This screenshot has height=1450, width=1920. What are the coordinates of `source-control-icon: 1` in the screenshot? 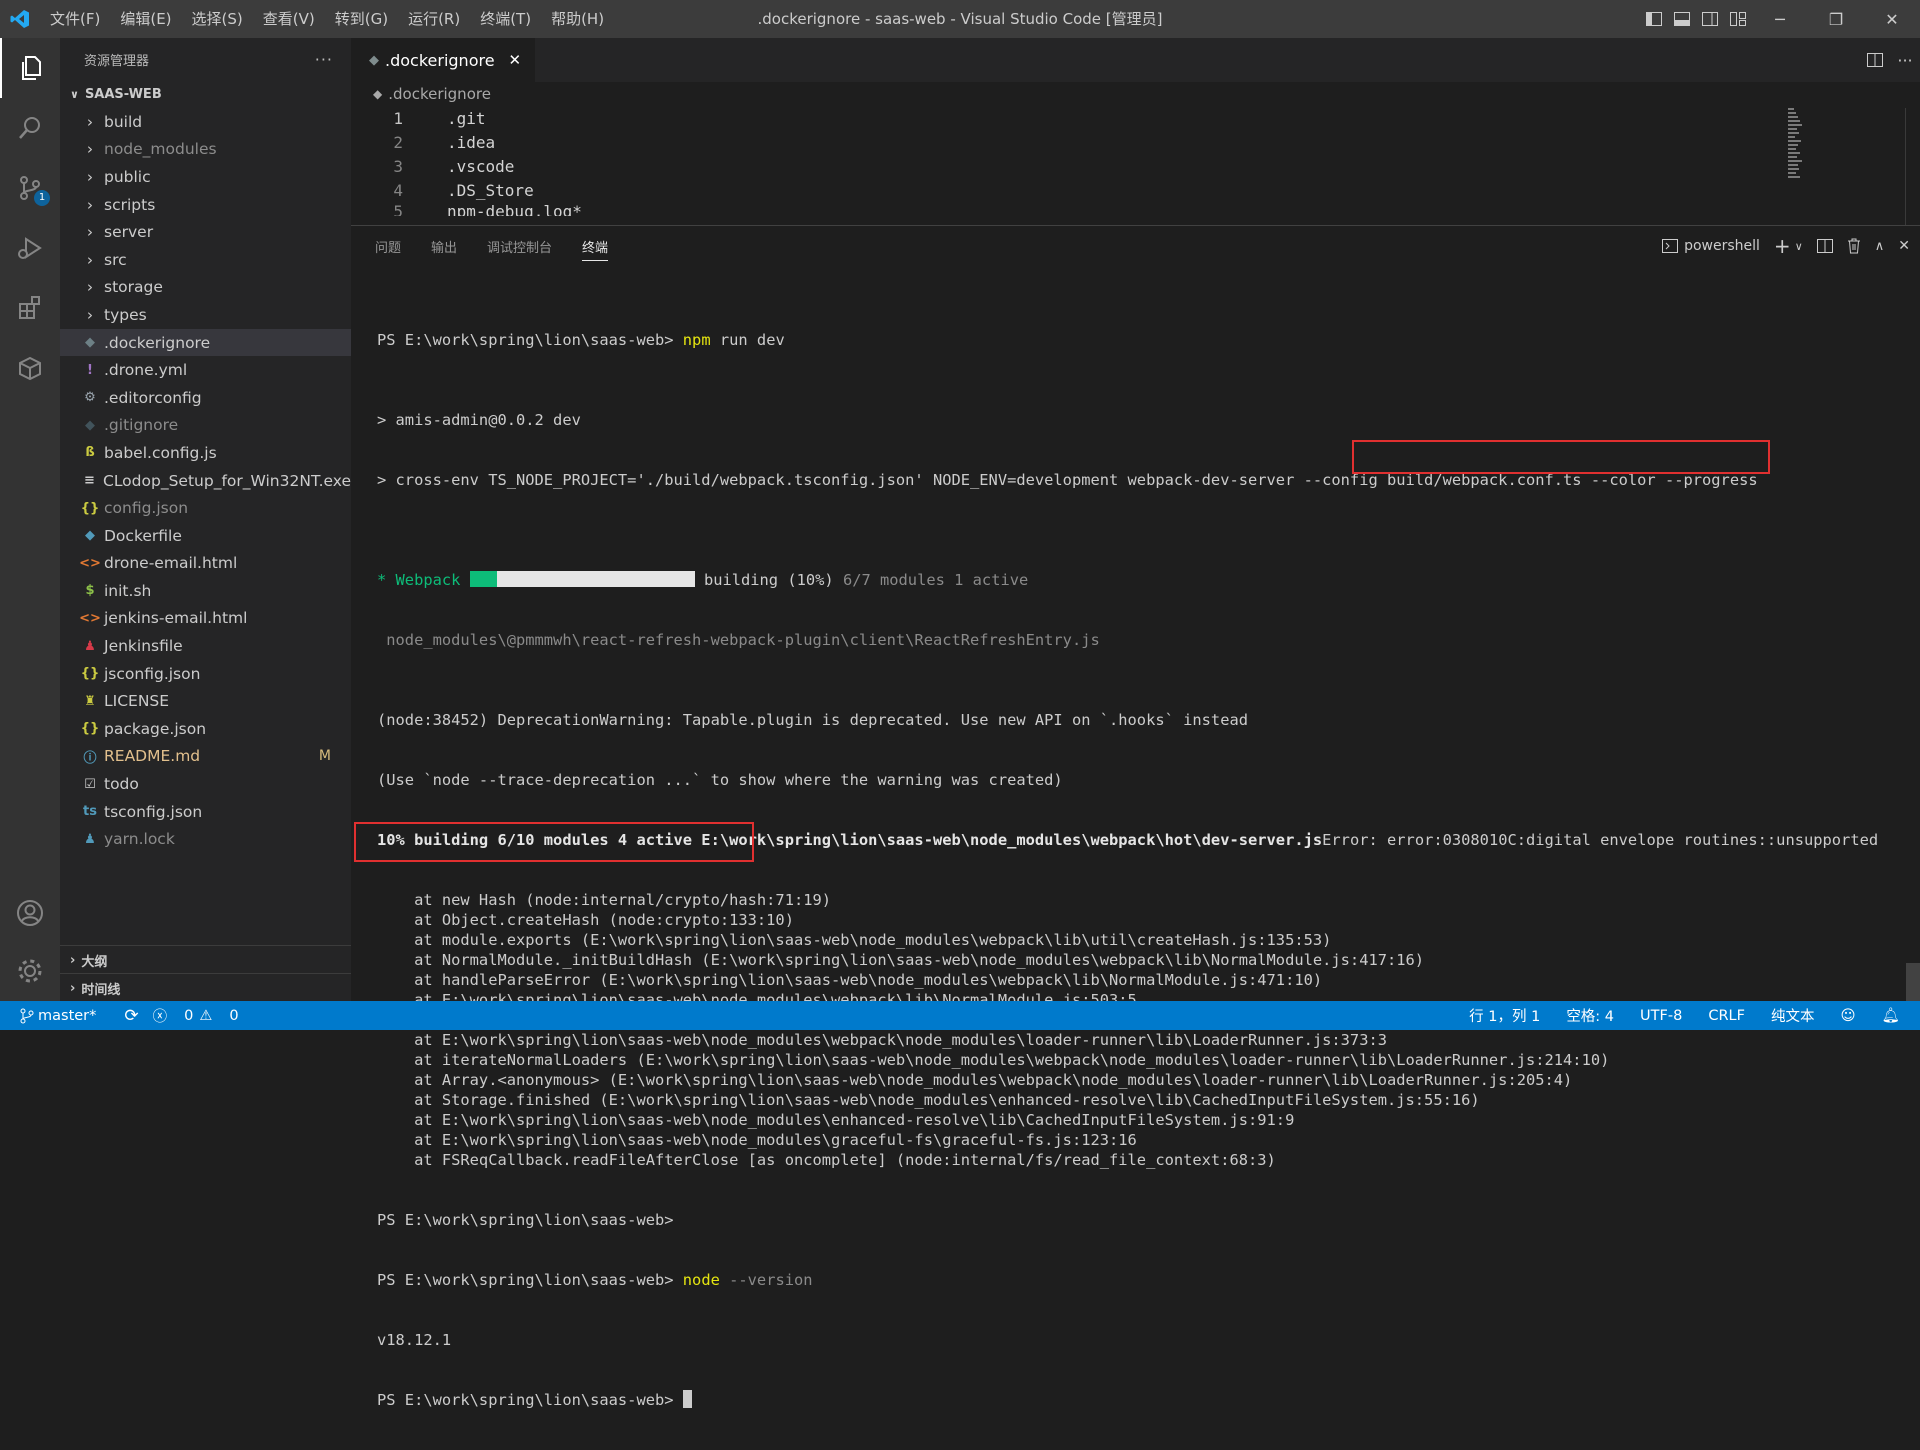 It's located at (30, 188).